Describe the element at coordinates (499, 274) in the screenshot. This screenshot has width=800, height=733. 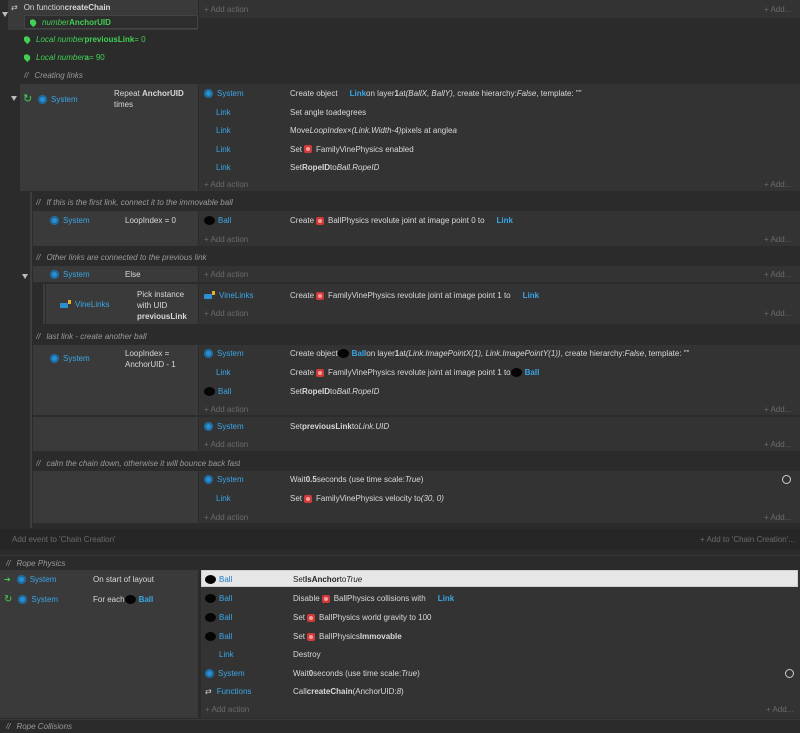
I see `event-actions` at that location.